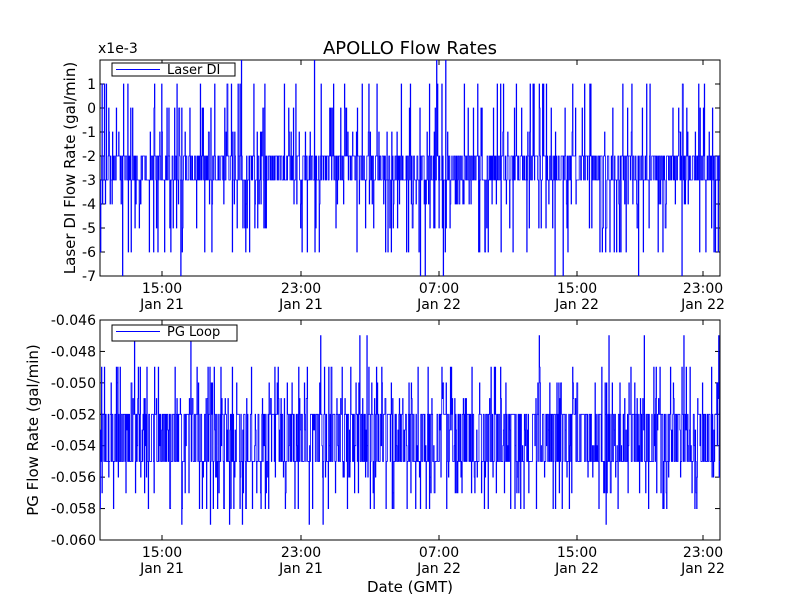 The width and height of the screenshot is (800, 600). Describe the element at coordinates (73, 415) in the screenshot. I see `y-tick-label: -0.052` at that location.